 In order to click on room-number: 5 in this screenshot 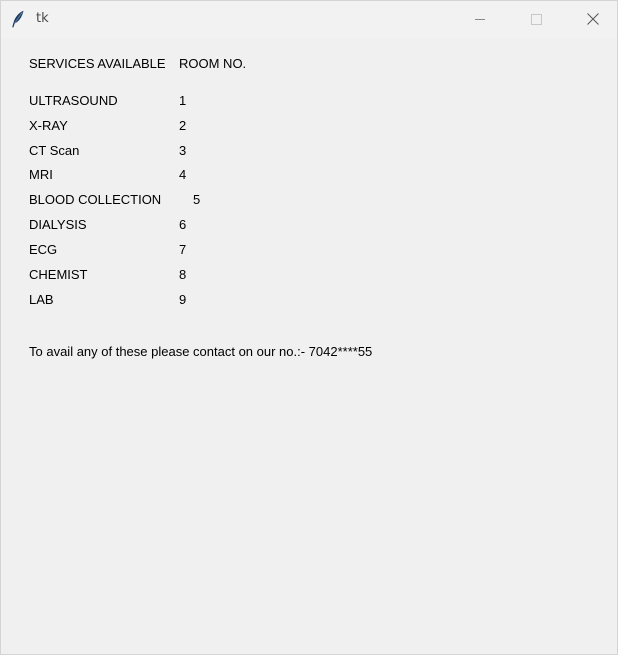, I will do `click(197, 199)`.